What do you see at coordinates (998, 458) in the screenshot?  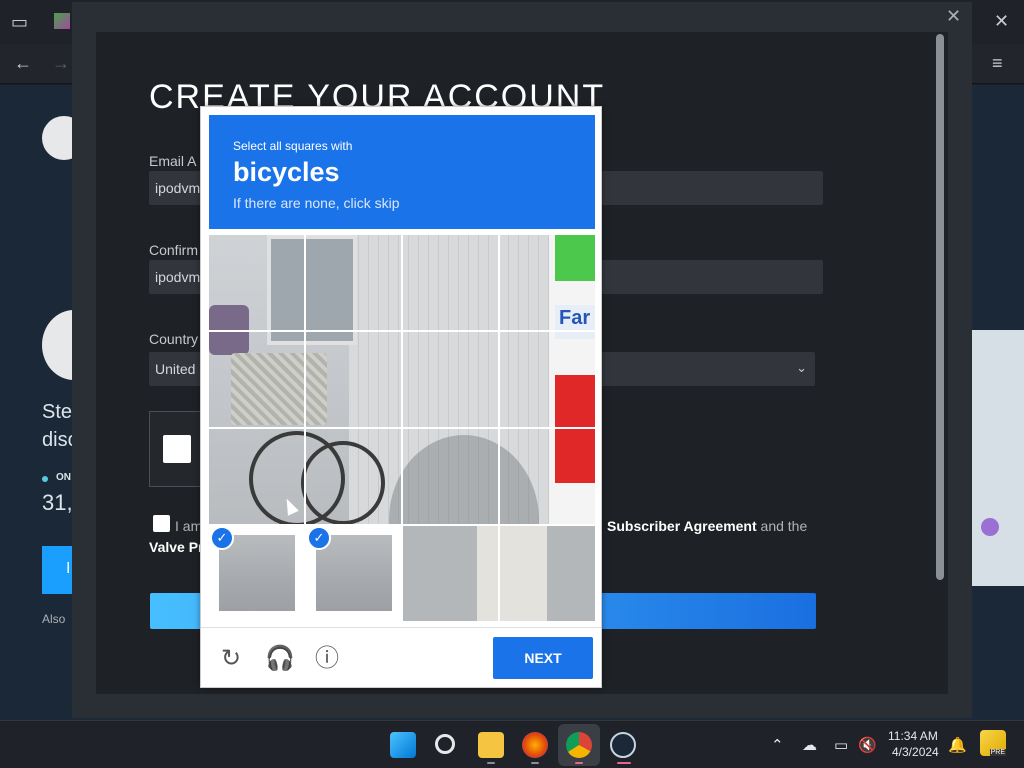 I see `bg-right-image` at bounding box center [998, 458].